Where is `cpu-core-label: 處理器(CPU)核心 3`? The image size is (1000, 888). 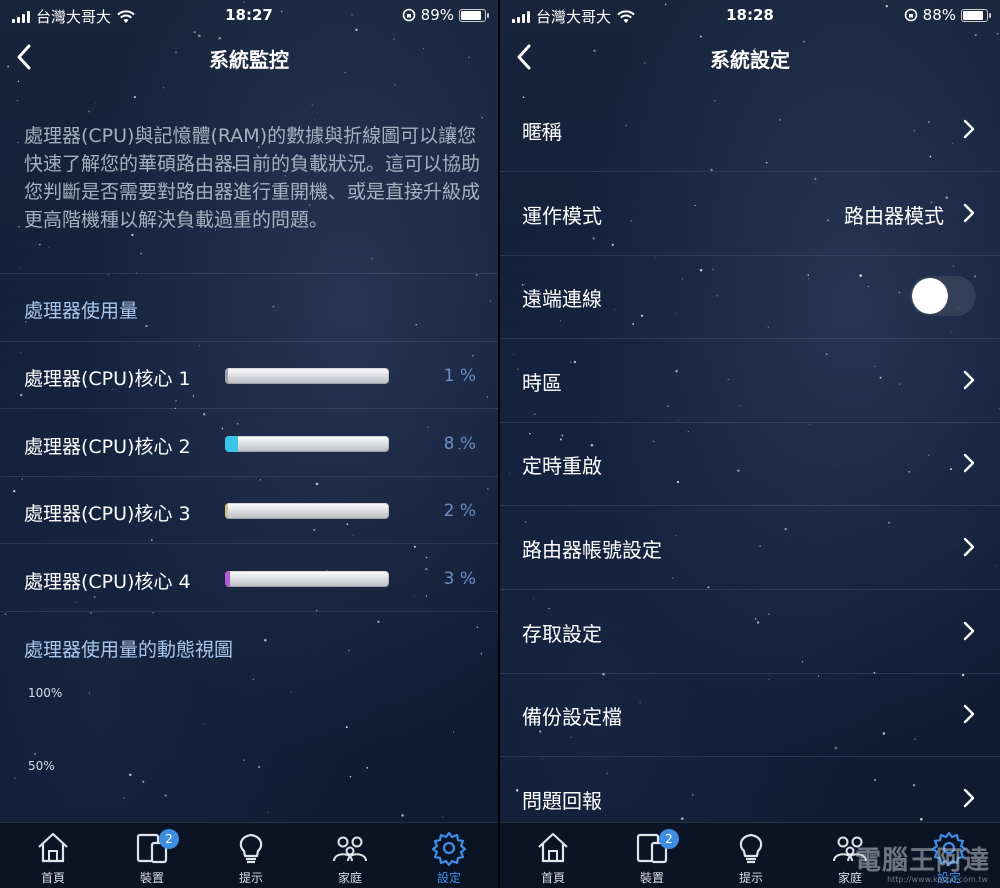 cpu-core-label: 處理器(CPU)核心 3 is located at coordinates (107, 514).